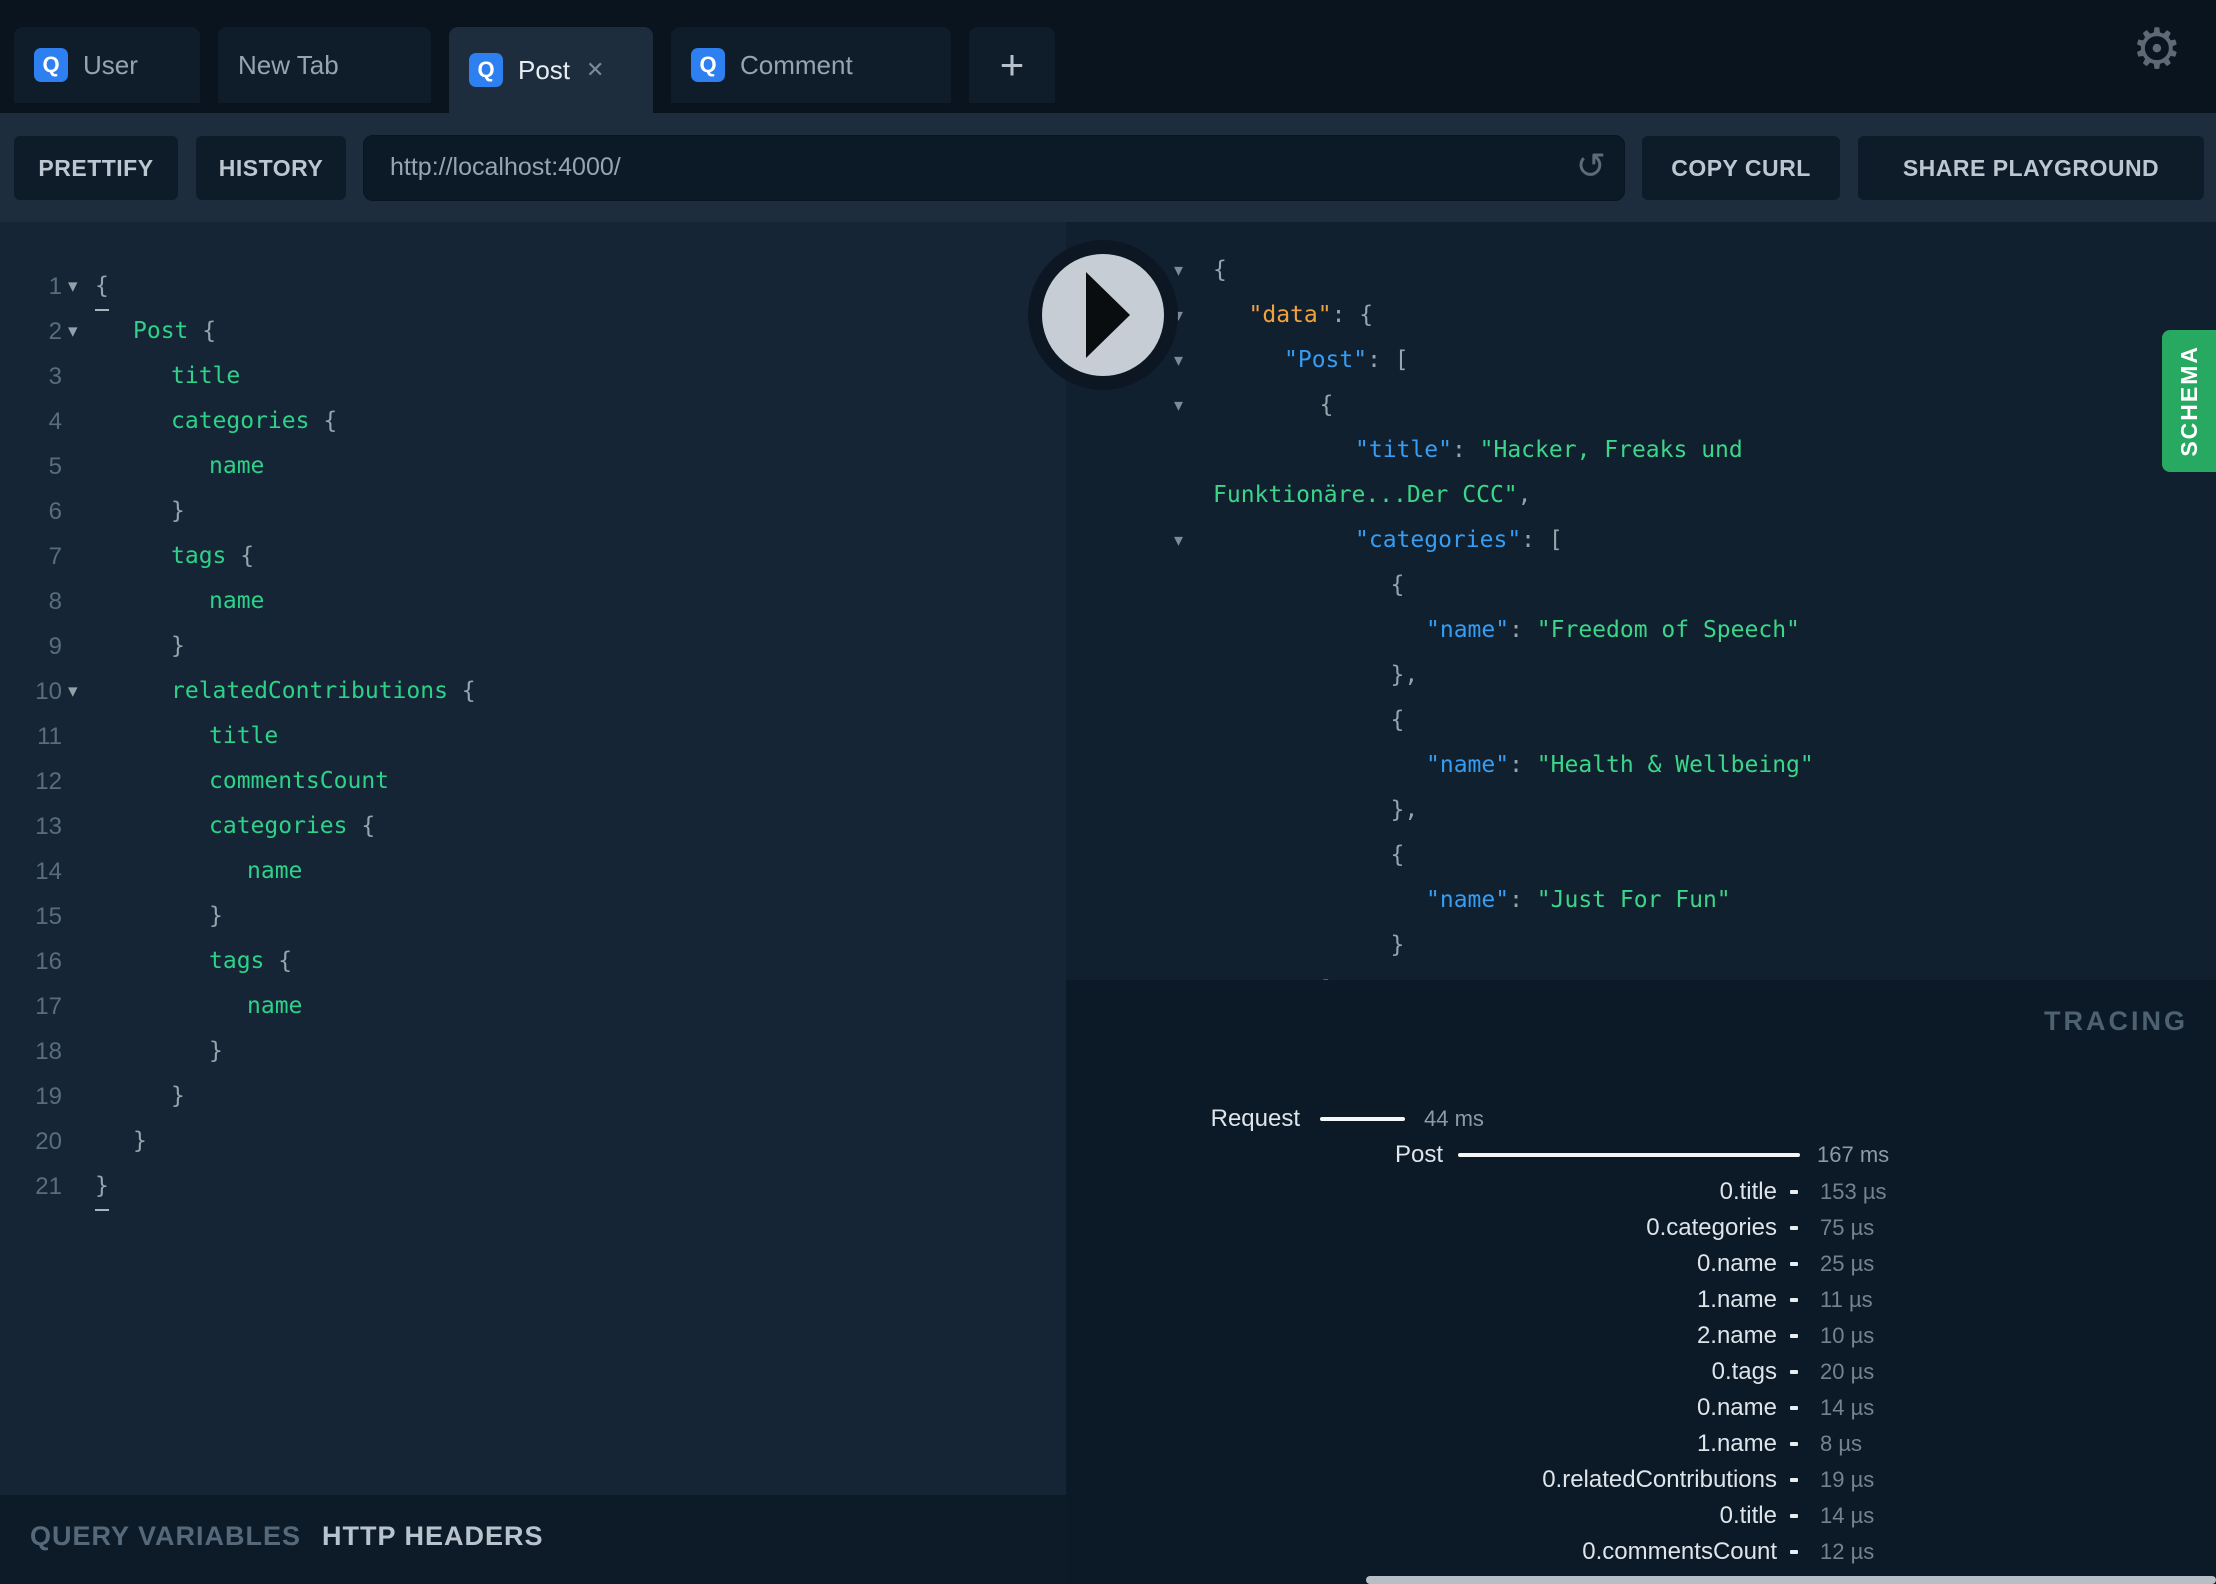 Image resolution: width=2216 pixels, height=1584 pixels. What do you see at coordinates (551, 70) in the screenshot?
I see `tab-post: Q Post ✕` at bounding box center [551, 70].